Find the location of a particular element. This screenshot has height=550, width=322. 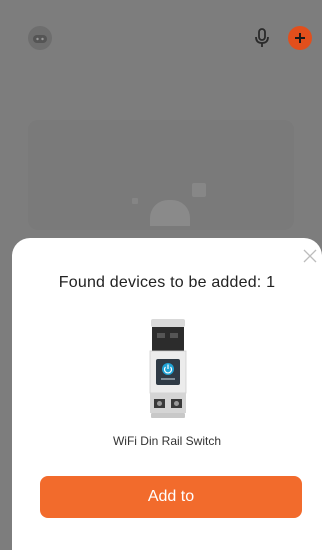

microphone-icon is located at coordinates (262, 38).